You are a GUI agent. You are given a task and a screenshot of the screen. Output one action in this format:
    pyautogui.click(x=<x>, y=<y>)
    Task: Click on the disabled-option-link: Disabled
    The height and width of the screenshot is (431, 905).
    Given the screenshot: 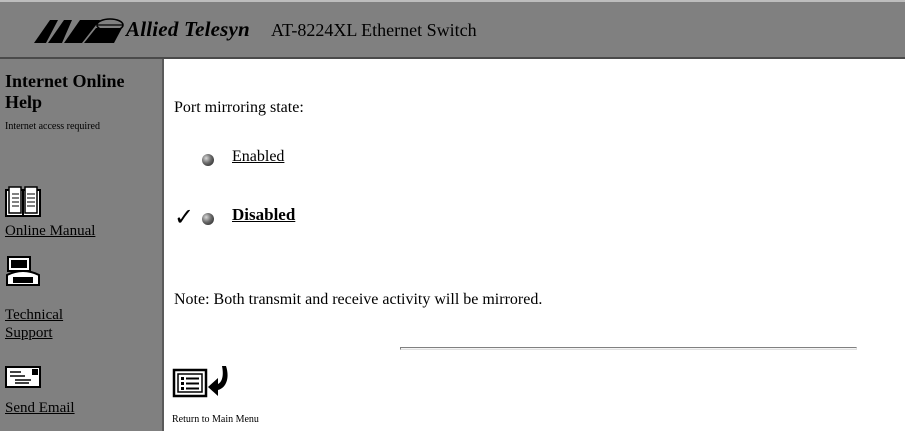 What is the action you would take?
    pyautogui.click(x=263, y=215)
    